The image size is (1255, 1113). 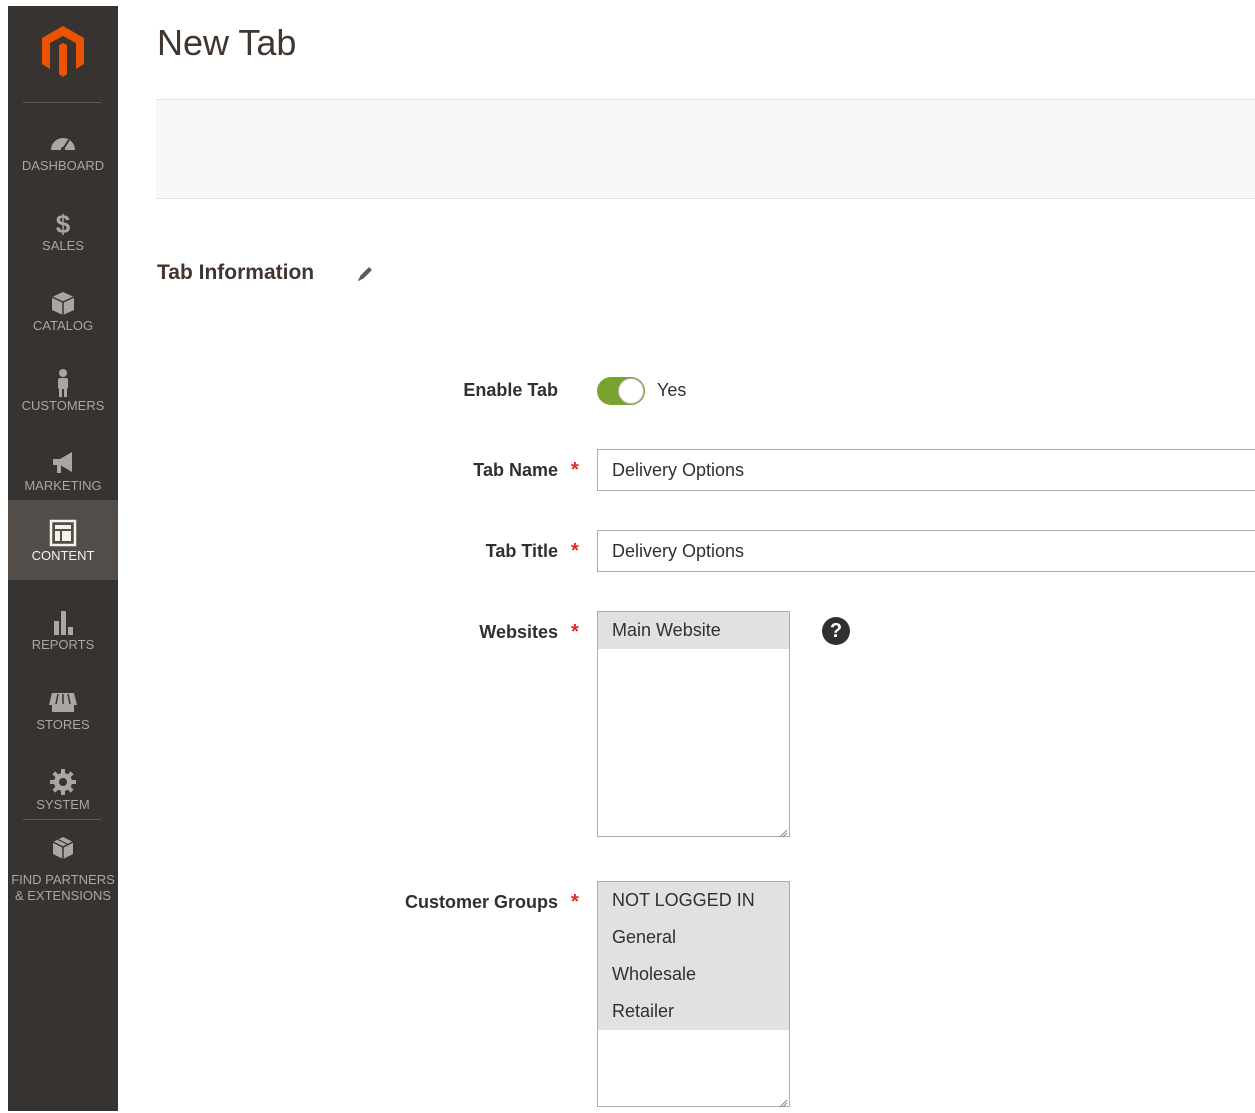 I want to click on customer-groups-multiselect: NOT LOGGED IN General Wholesale Retailer, so click(x=693, y=994).